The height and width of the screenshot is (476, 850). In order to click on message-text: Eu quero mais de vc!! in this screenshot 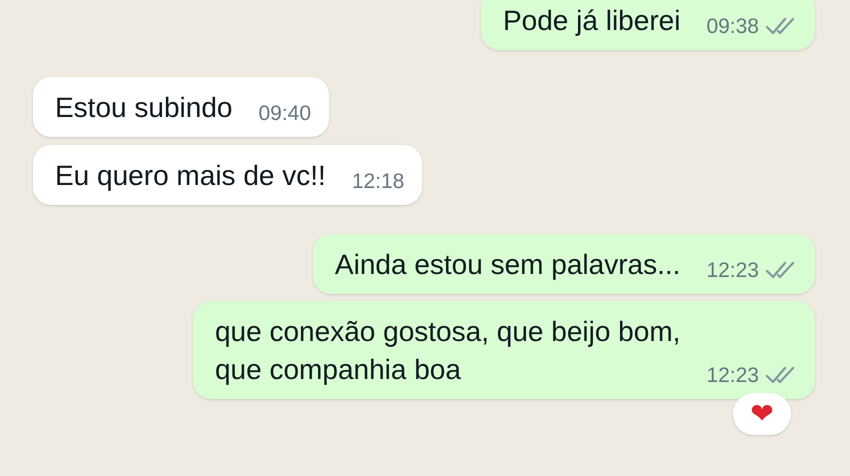, I will do `click(190, 176)`.